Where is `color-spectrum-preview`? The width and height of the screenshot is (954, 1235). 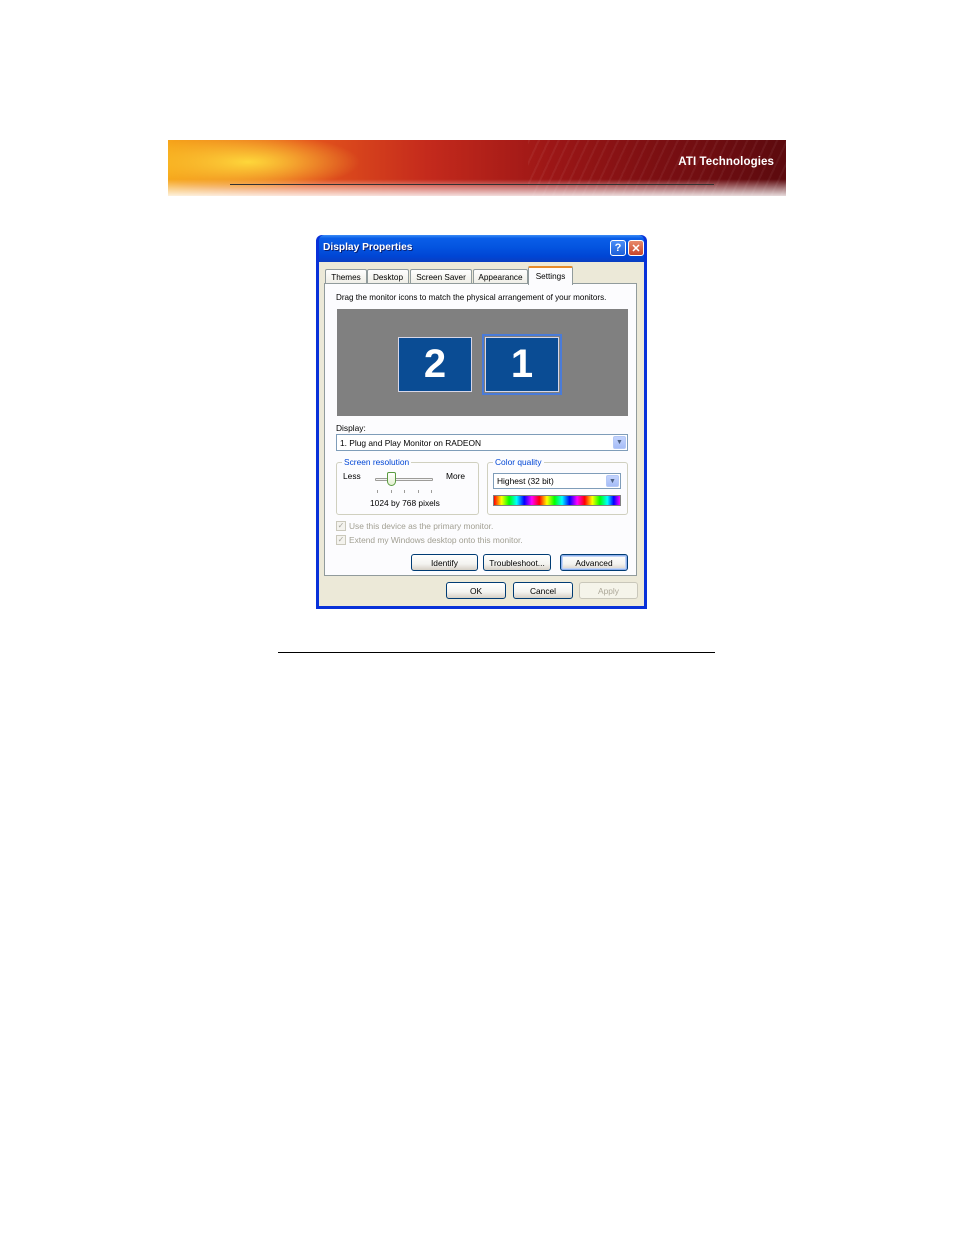
color-spectrum-preview is located at coordinates (557, 500).